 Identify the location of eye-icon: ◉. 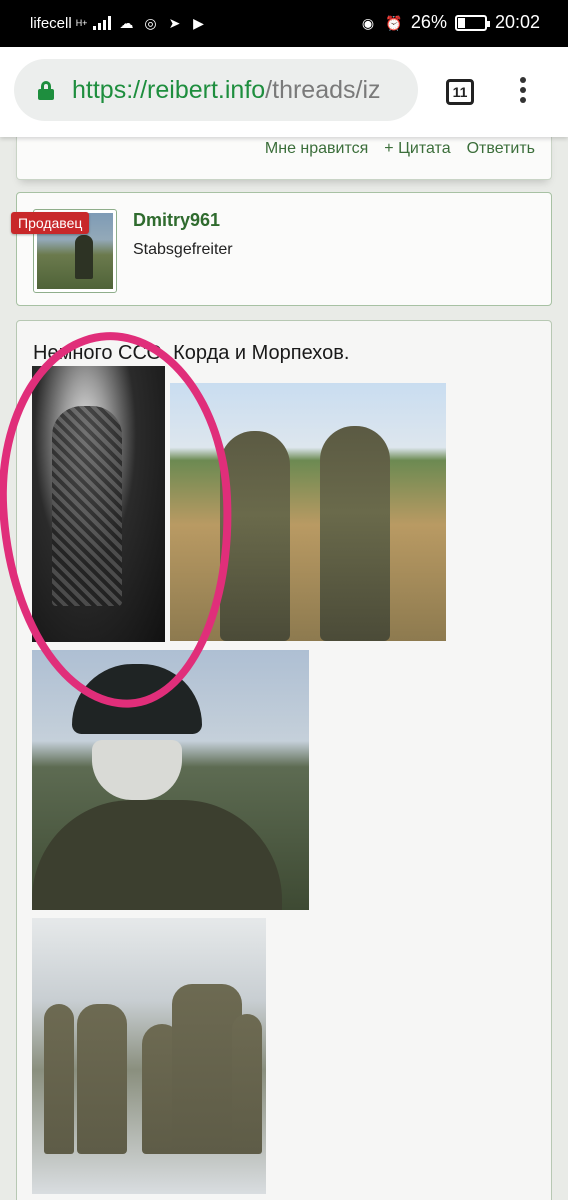
(368, 22).